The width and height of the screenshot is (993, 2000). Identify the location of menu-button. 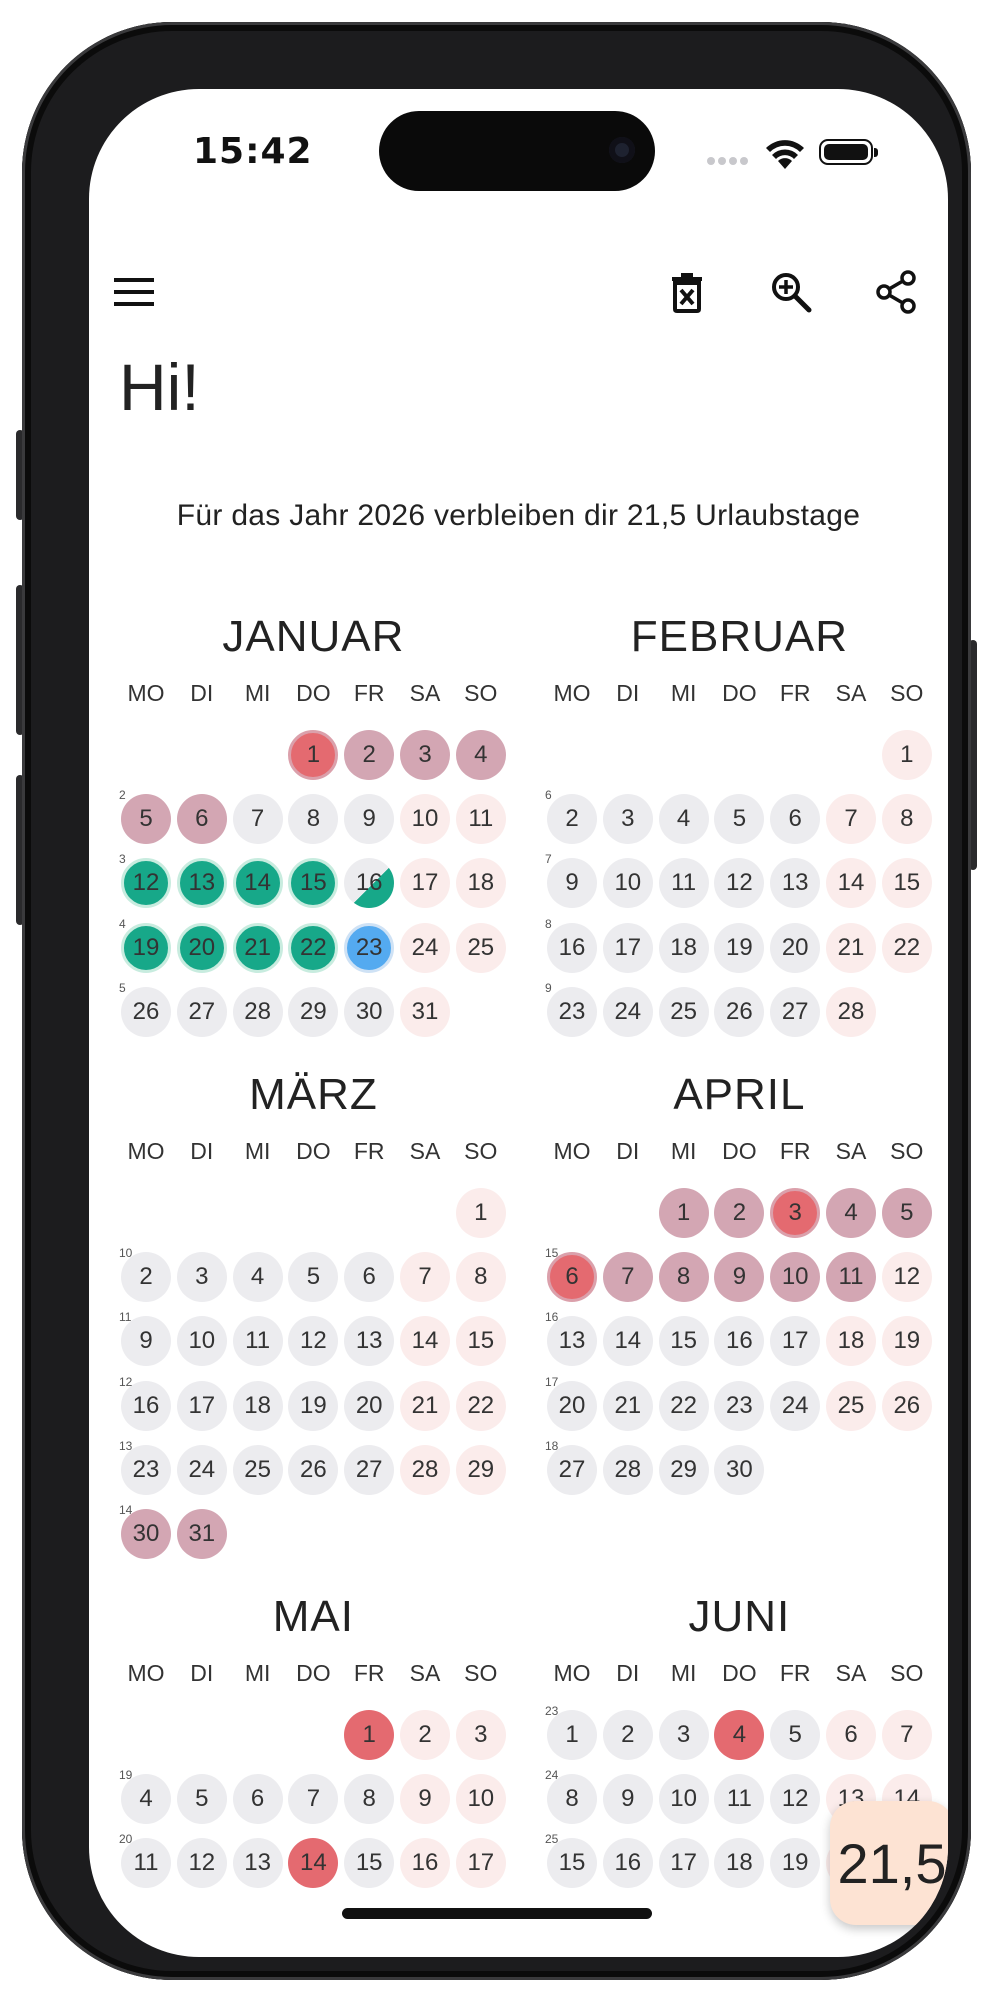
(134, 294).